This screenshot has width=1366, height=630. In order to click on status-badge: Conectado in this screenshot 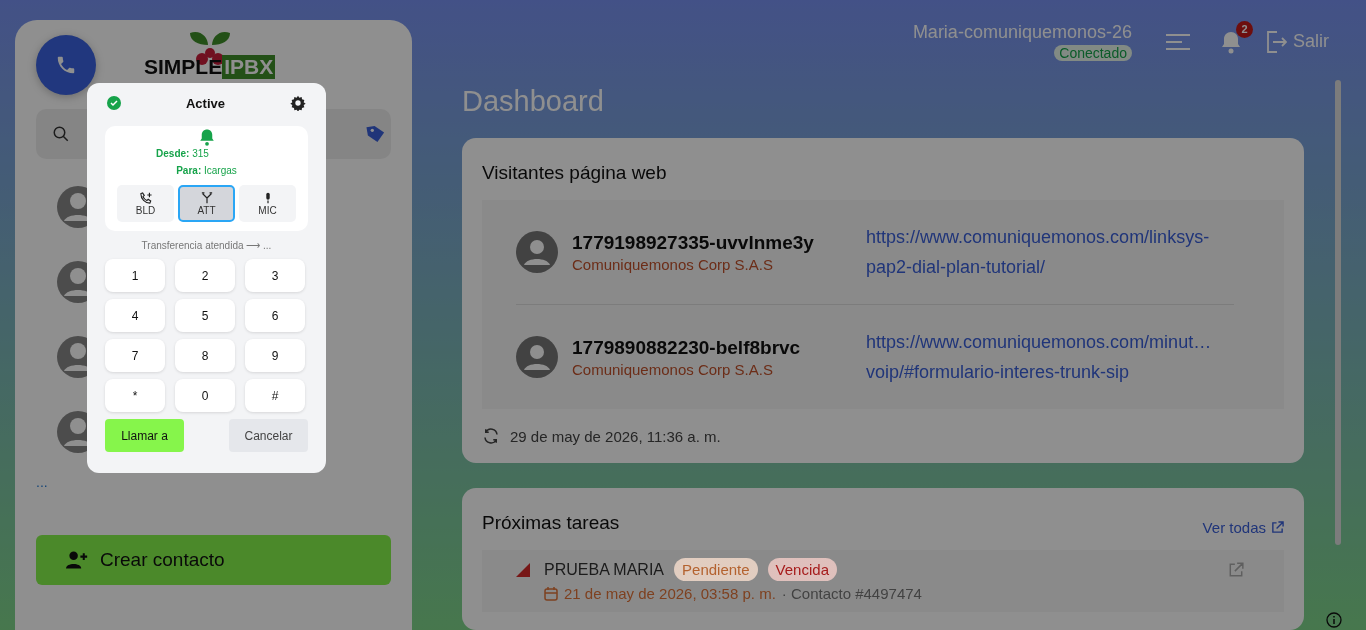, I will do `click(1093, 53)`.